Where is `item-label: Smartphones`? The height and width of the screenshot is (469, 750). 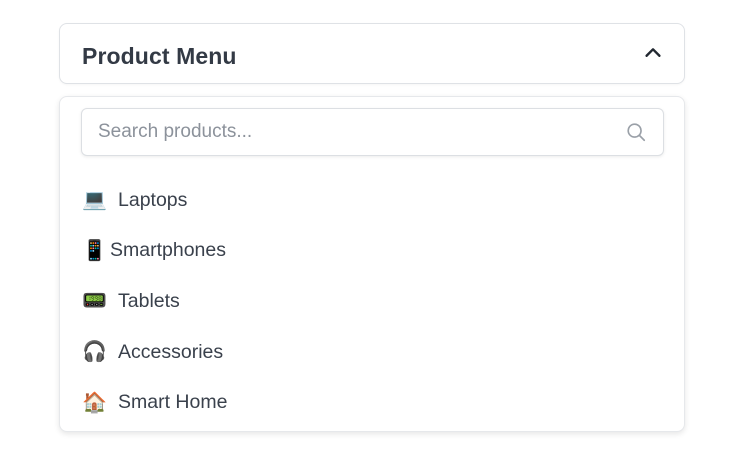 item-label: Smartphones is located at coordinates (168, 250).